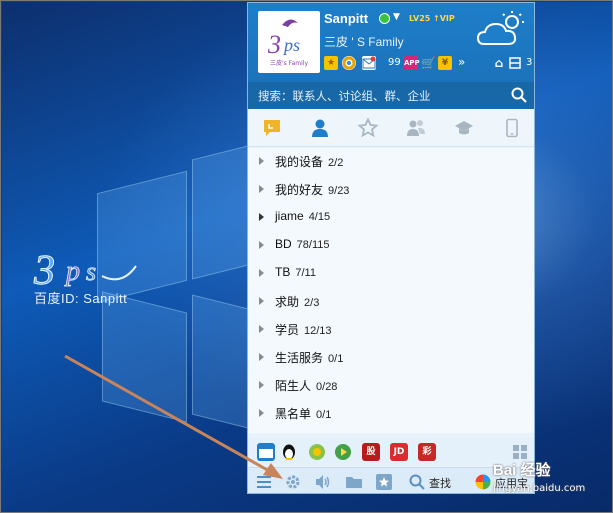 This screenshot has width=613, height=513. What do you see at coordinates (312, 303) in the screenshot?
I see `group-count: 2/3` at bounding box center [312, 303].